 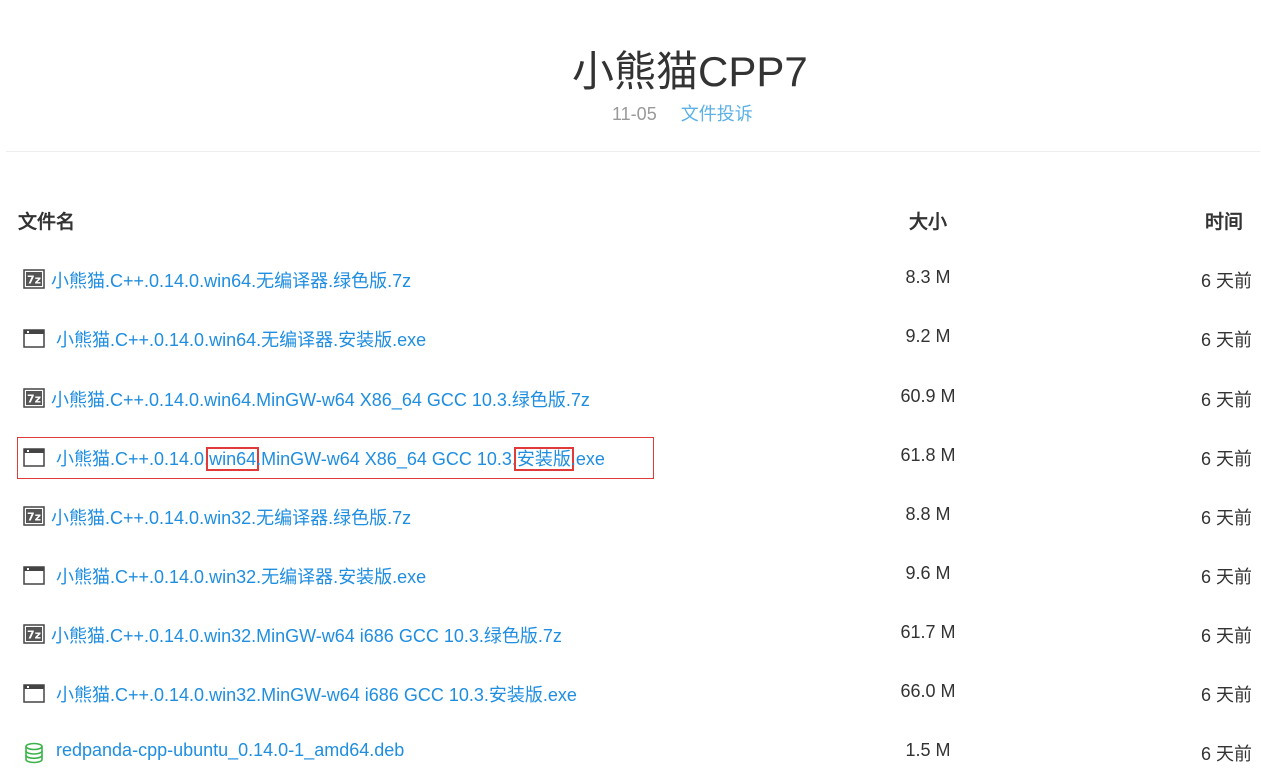 What do you see at coordinates (386, 459) in the screenshot?
I see `file-link-part: .MinGW-w64 X86_64 GCC 10.3.` at bounding box center [386, 459].